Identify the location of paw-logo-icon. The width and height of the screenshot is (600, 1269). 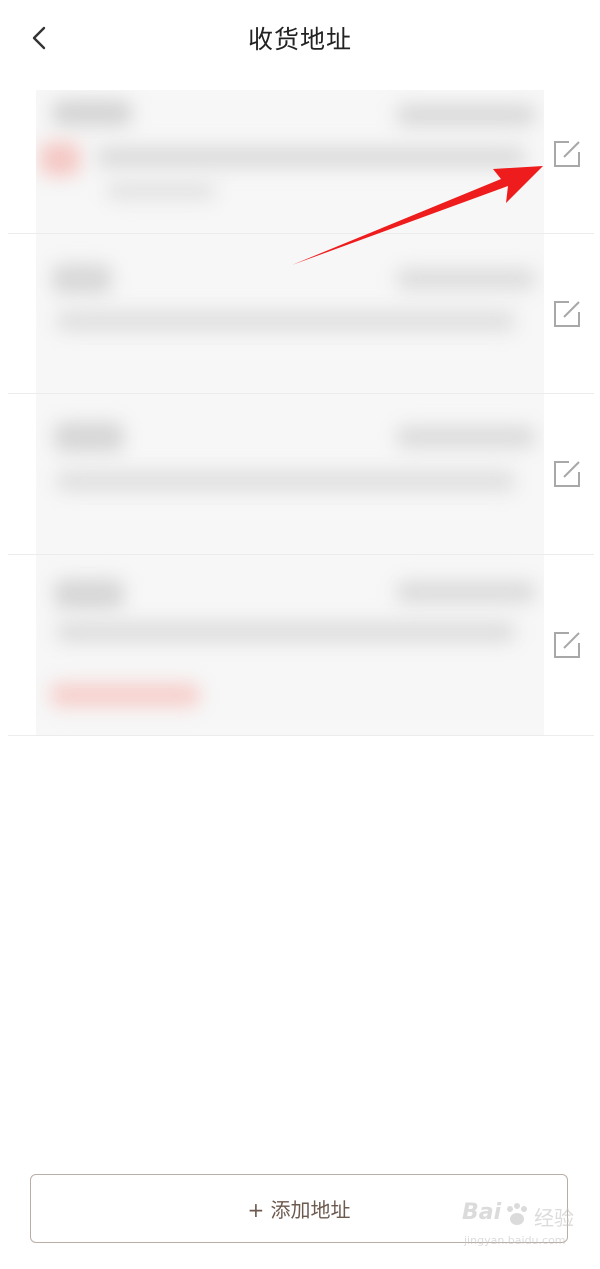
(517, 1214).